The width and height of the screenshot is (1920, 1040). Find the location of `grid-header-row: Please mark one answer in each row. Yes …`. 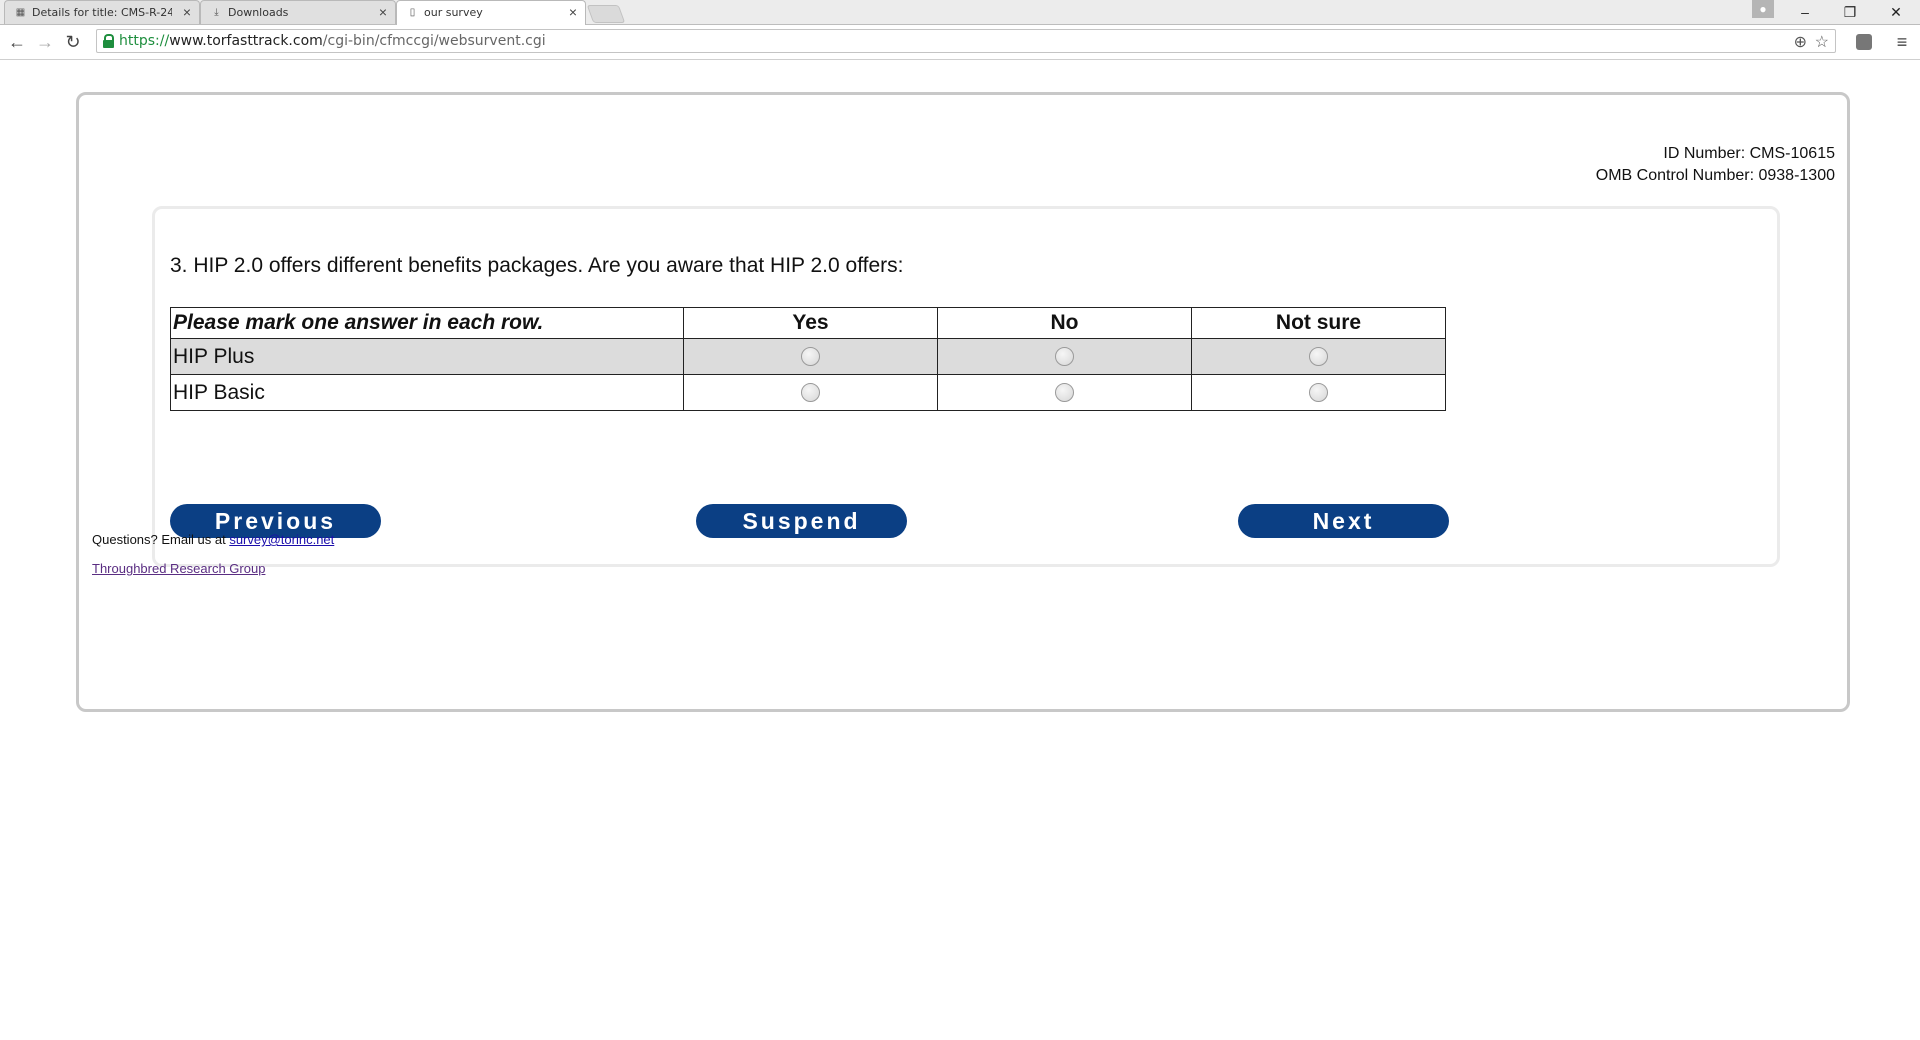

grid-header-row: Please mark one answer in each row. Yes … is located at coordinates (808, 323).